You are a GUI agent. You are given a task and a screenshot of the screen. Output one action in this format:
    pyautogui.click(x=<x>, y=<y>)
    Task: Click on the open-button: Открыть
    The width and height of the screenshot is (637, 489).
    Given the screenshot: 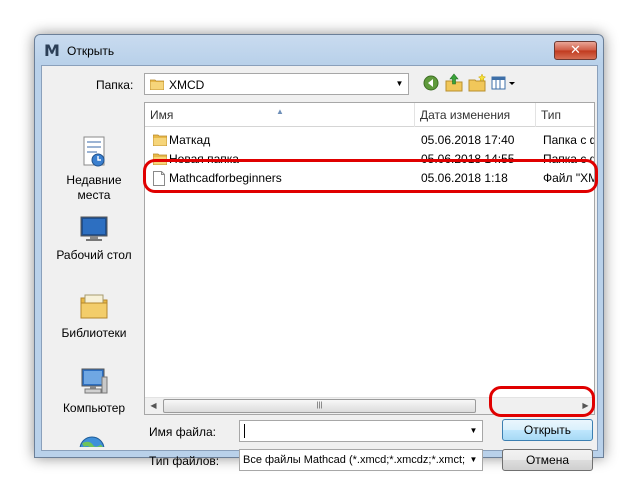 What is the action you would take?
    pyautogui.click(x=547, y=430)
    